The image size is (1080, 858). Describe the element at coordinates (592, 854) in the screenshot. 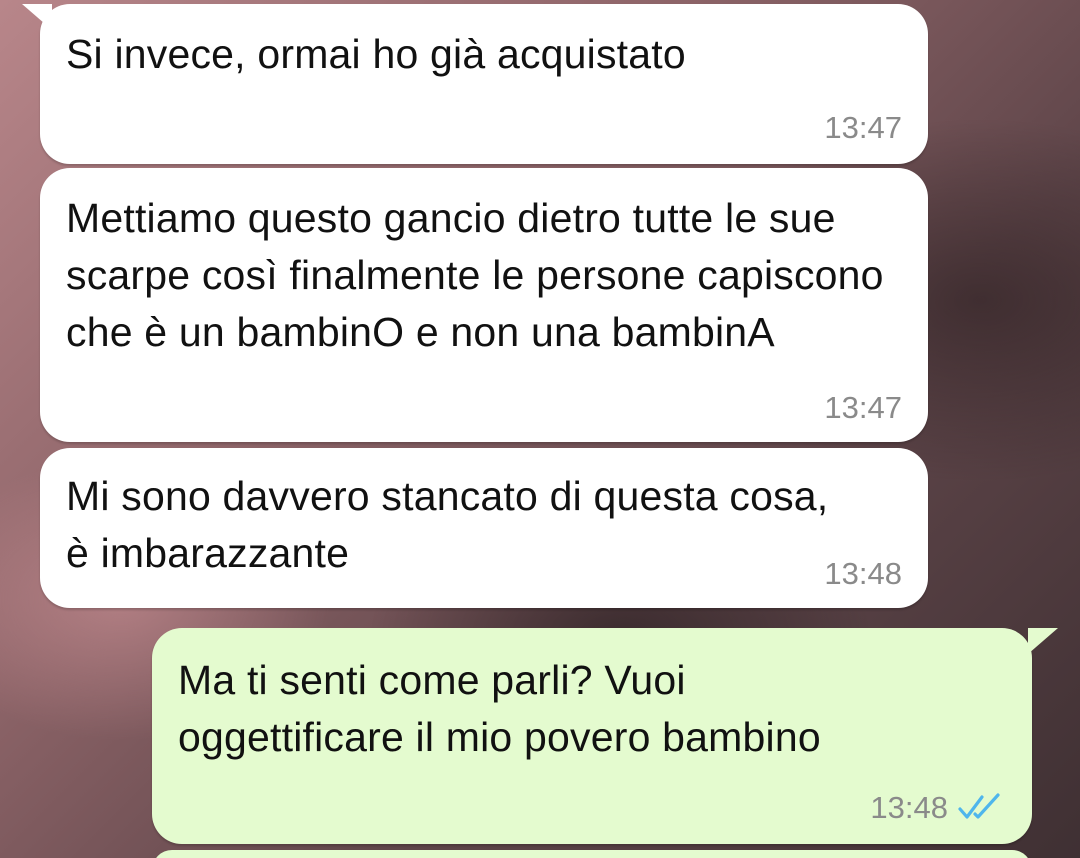

I see `outgoing-message-bubble-partial` at that location.